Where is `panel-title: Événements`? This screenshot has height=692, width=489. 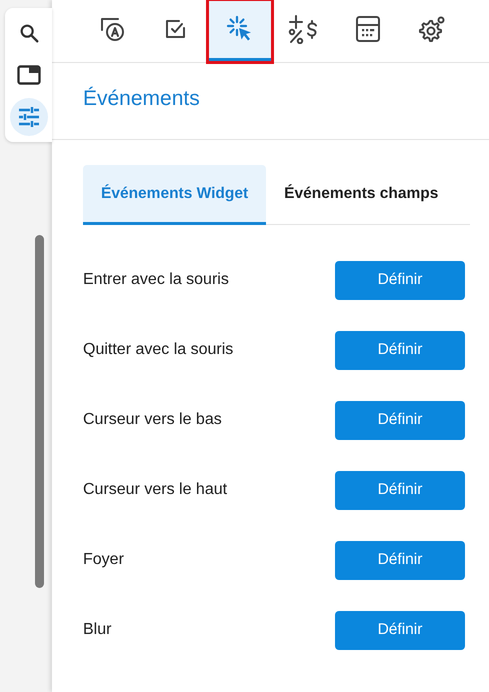 panel-title: Événements is located at coordinates (270, 101).